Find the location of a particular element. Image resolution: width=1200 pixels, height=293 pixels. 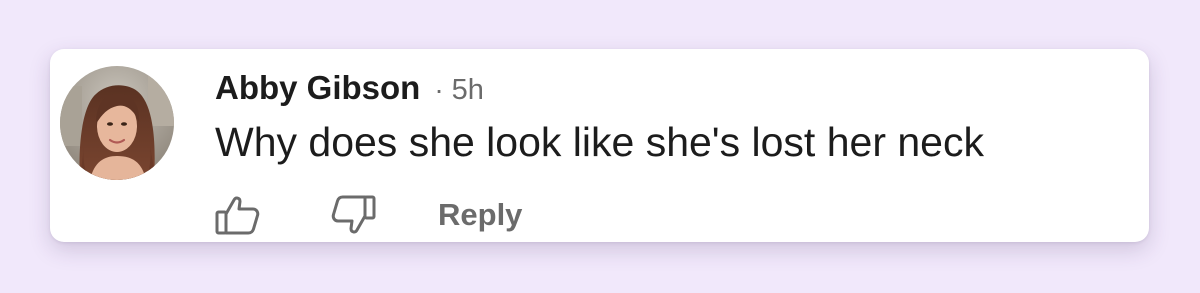

avatar is located at coordinates (117, 123).